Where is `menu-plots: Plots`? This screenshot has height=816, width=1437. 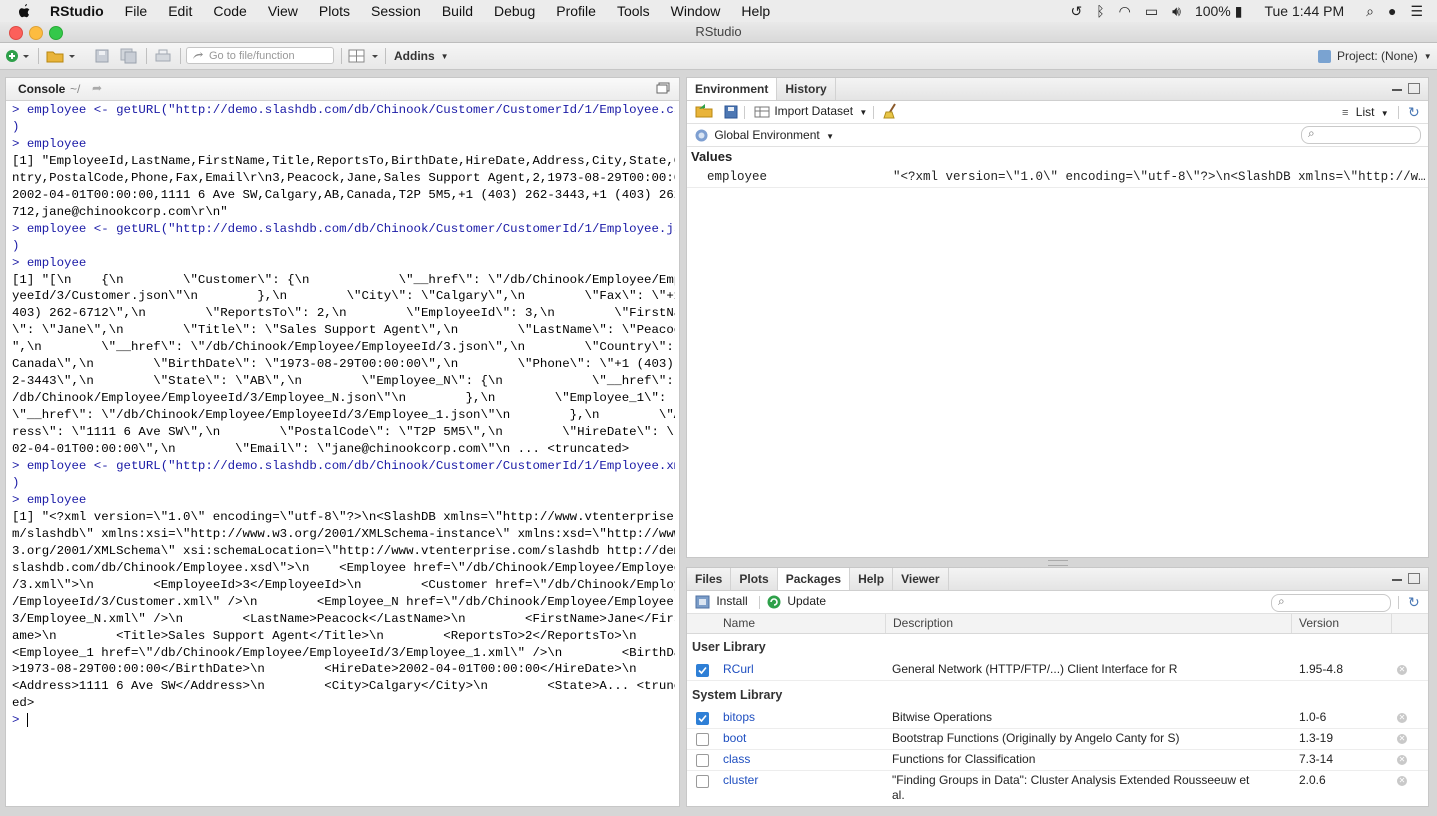 menu-plots: Plots is located at coordinates (334, 11).